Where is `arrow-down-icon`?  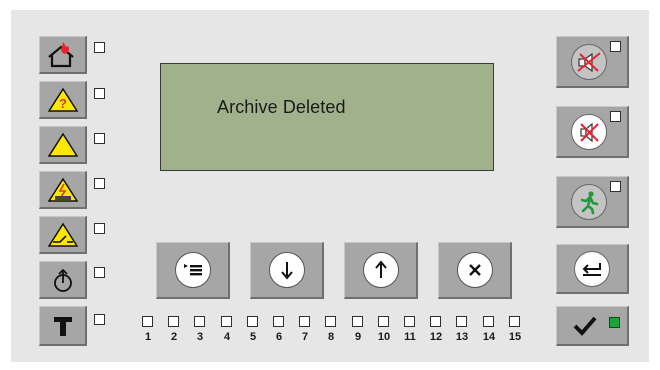 arrow-down-icon is located at coordinates (286, 270).